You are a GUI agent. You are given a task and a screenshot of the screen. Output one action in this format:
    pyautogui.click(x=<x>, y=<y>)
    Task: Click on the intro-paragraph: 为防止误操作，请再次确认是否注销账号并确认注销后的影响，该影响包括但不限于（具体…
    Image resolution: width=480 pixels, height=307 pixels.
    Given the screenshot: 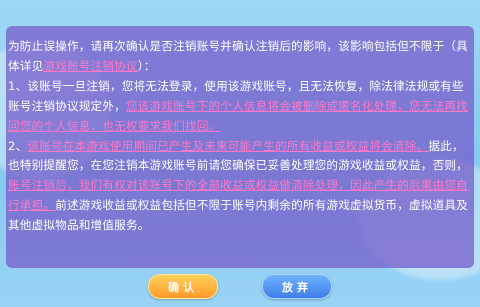 What is the action you would take?
    pyautogui.click(x=241, y=57)
    